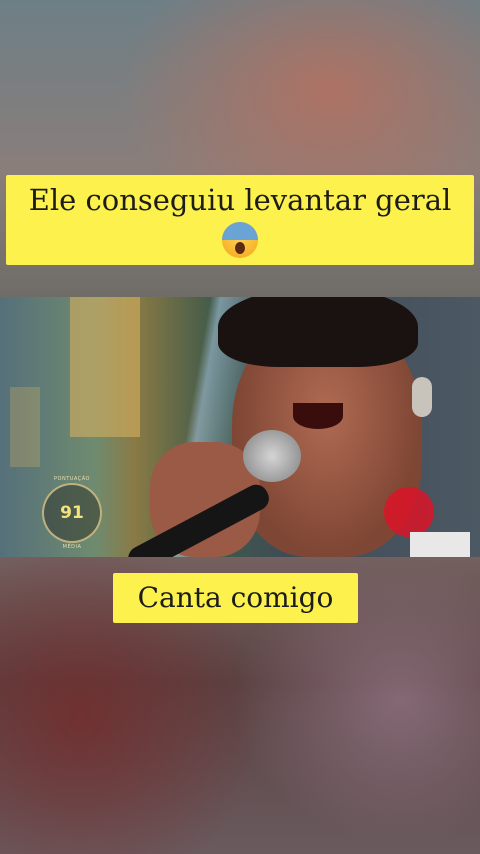 The width and height of the screenshot is (480, 854). I want to click on score-label-top: PONTUAÇÃO, so click(72, 479).